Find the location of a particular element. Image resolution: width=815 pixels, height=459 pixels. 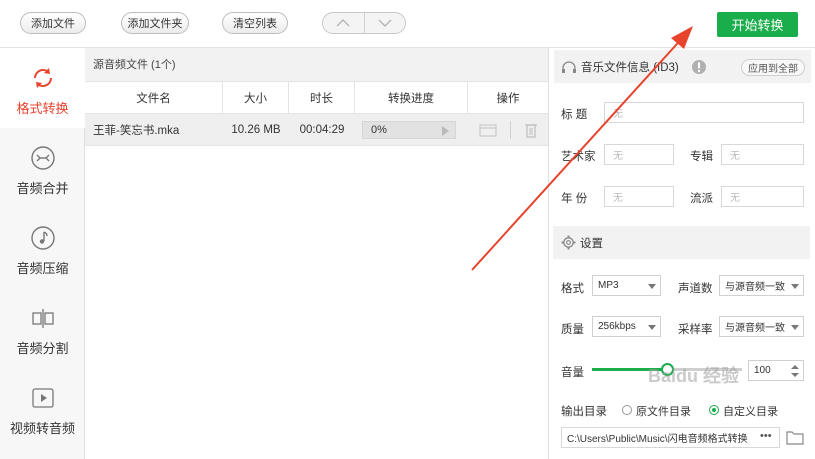

sidebar-item-format-convert: 格式转换 is located at coordinates (42, 88).